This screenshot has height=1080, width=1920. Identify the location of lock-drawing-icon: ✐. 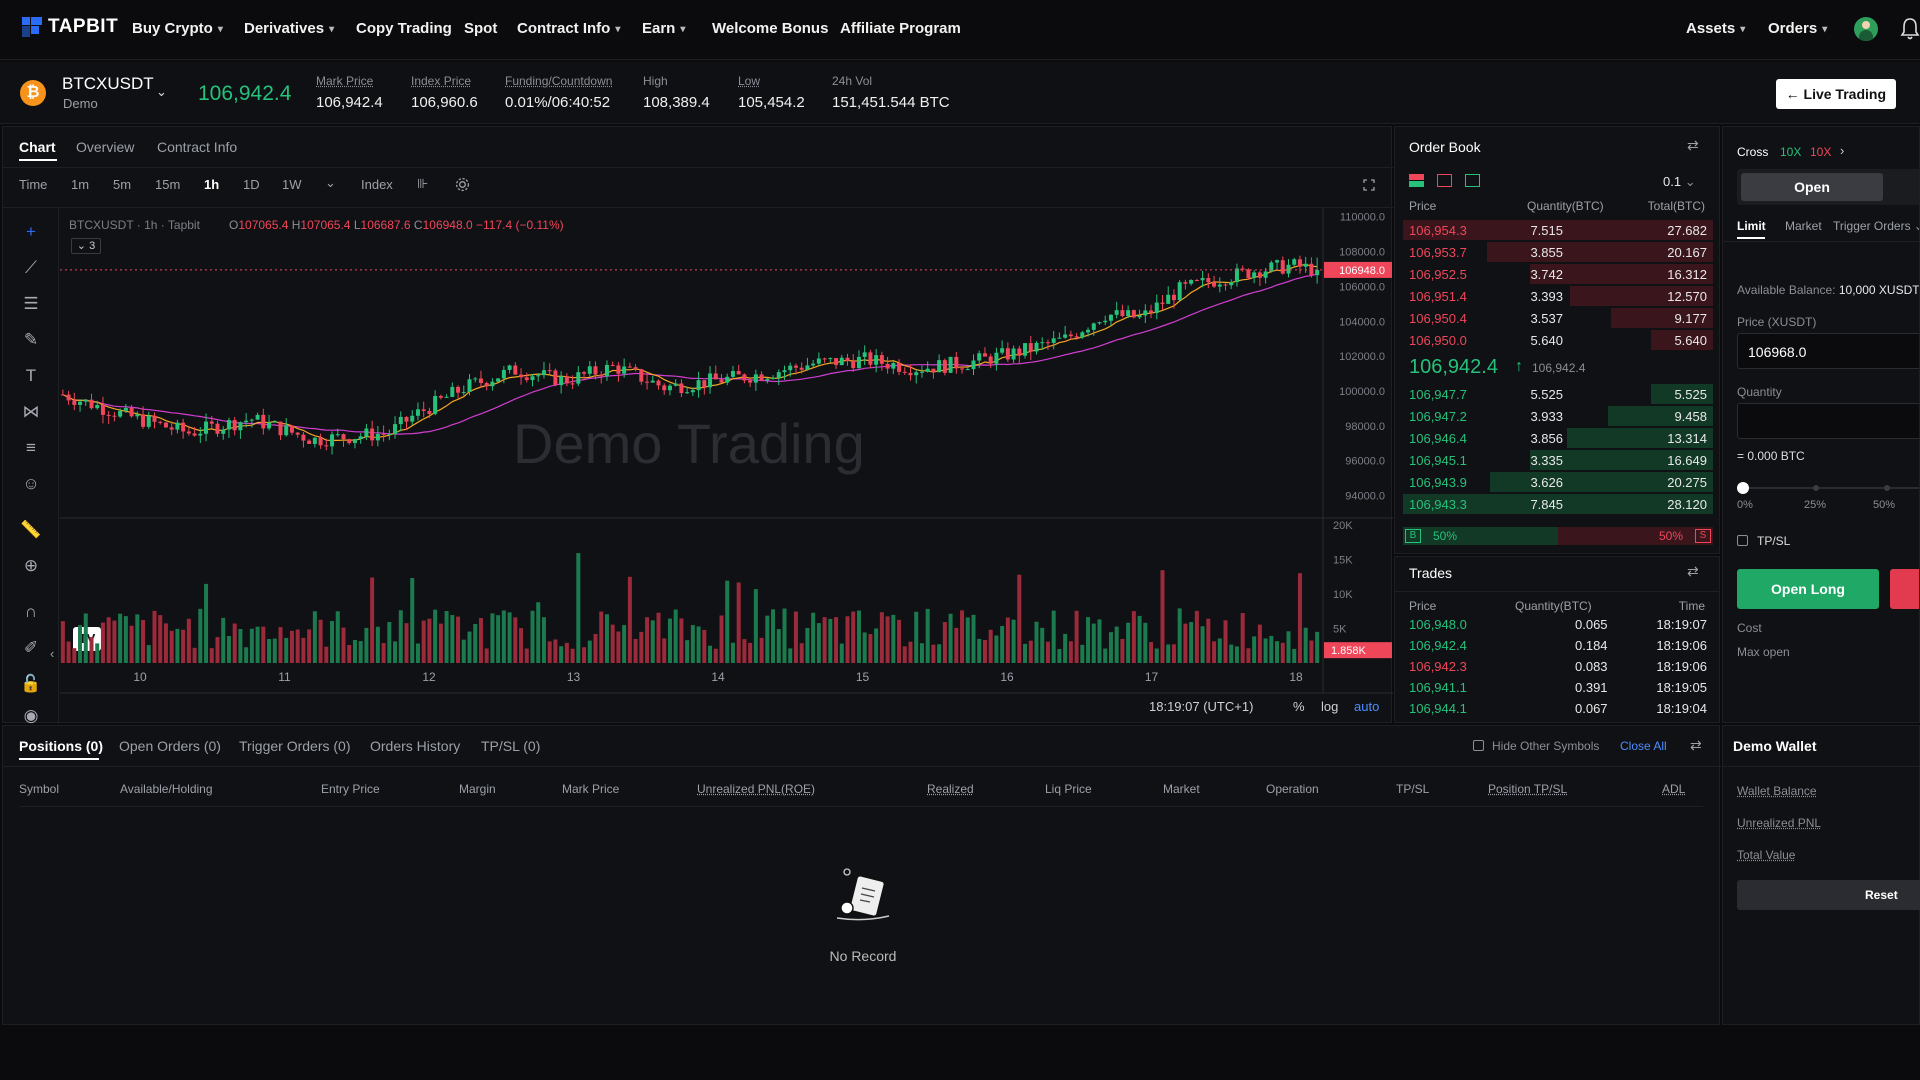
(31, 648).